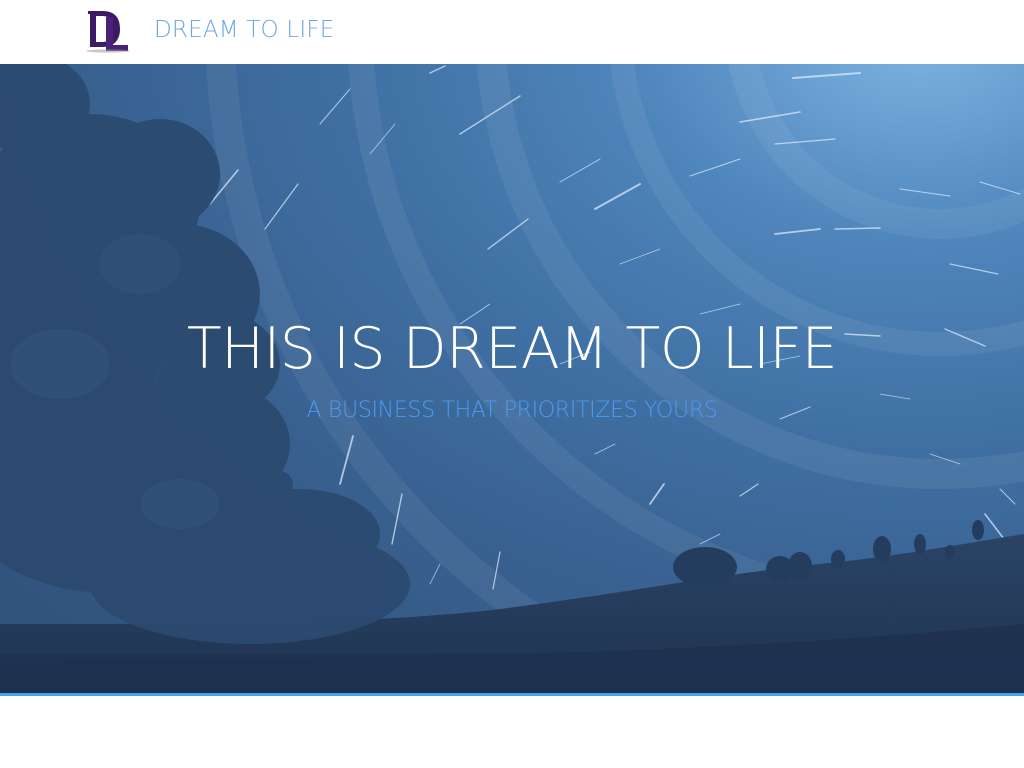 The width and height of the screenshot is (1024, 768). What do you see at coordinates (512, 349) in the screenshot?
I see `hero-title: THIS IS DREAM TO LIFE` at bounding box center [512, 349].